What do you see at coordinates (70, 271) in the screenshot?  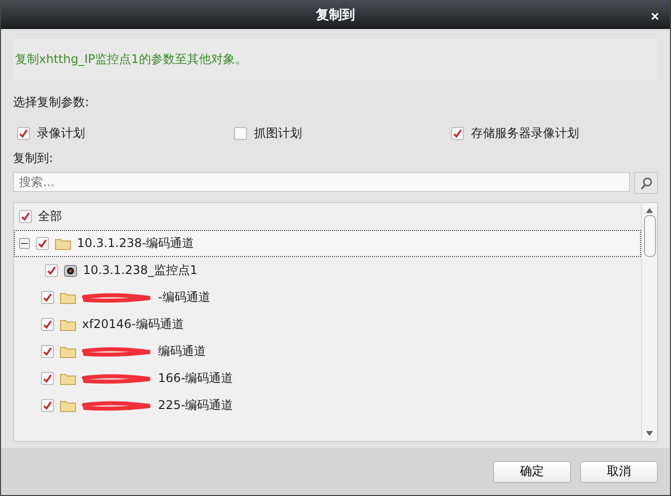 I see `camera-icon` at bounding box center [70, 271].